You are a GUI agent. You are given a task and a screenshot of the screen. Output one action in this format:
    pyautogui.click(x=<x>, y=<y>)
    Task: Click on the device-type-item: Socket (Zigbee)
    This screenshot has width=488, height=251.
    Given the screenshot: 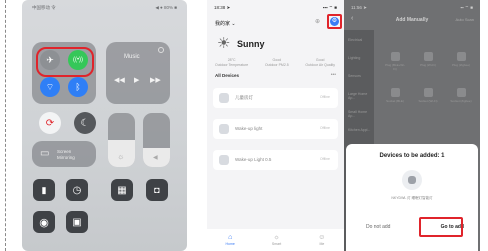 What is the action you would take?
    pyautogui.click(x=461, y=95)
    